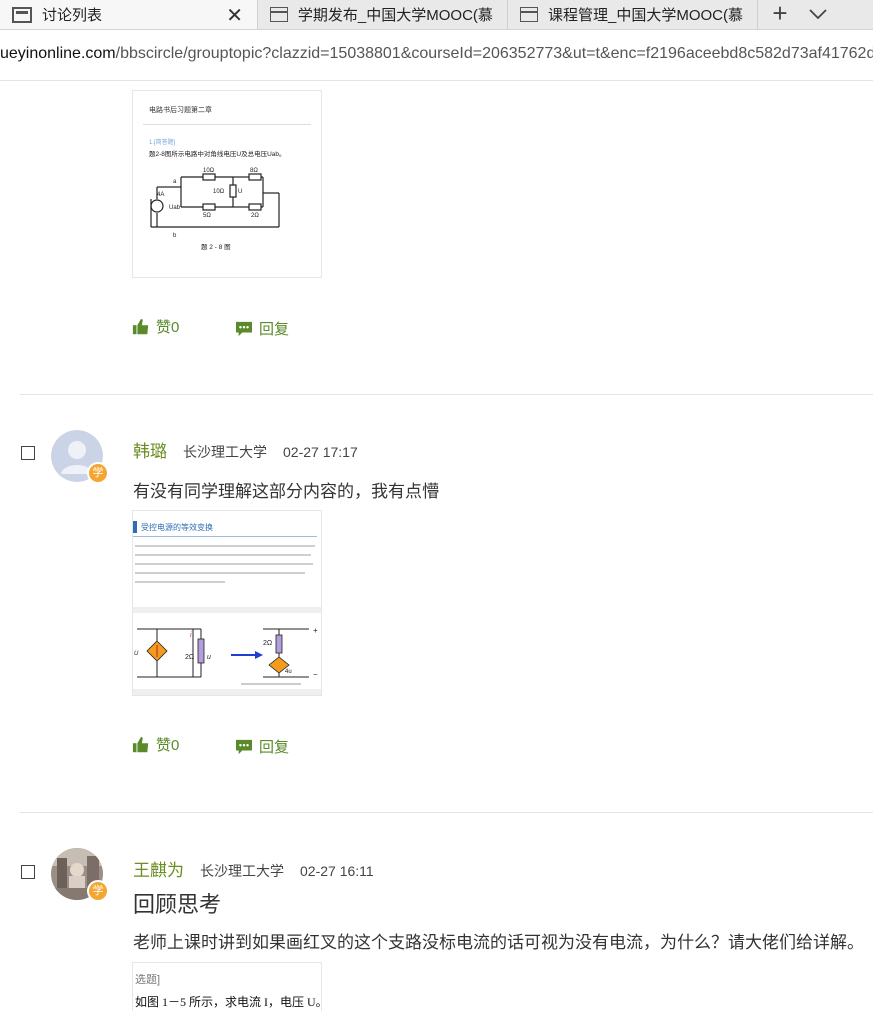 This screenshot has height=1011, width=873. What do you see at coordinates (217, 154) in the screenshot?
I see `question-text: 题2-8图所示电路中对角线电压U及总电压Uab。` at bounding box center [217, 154].